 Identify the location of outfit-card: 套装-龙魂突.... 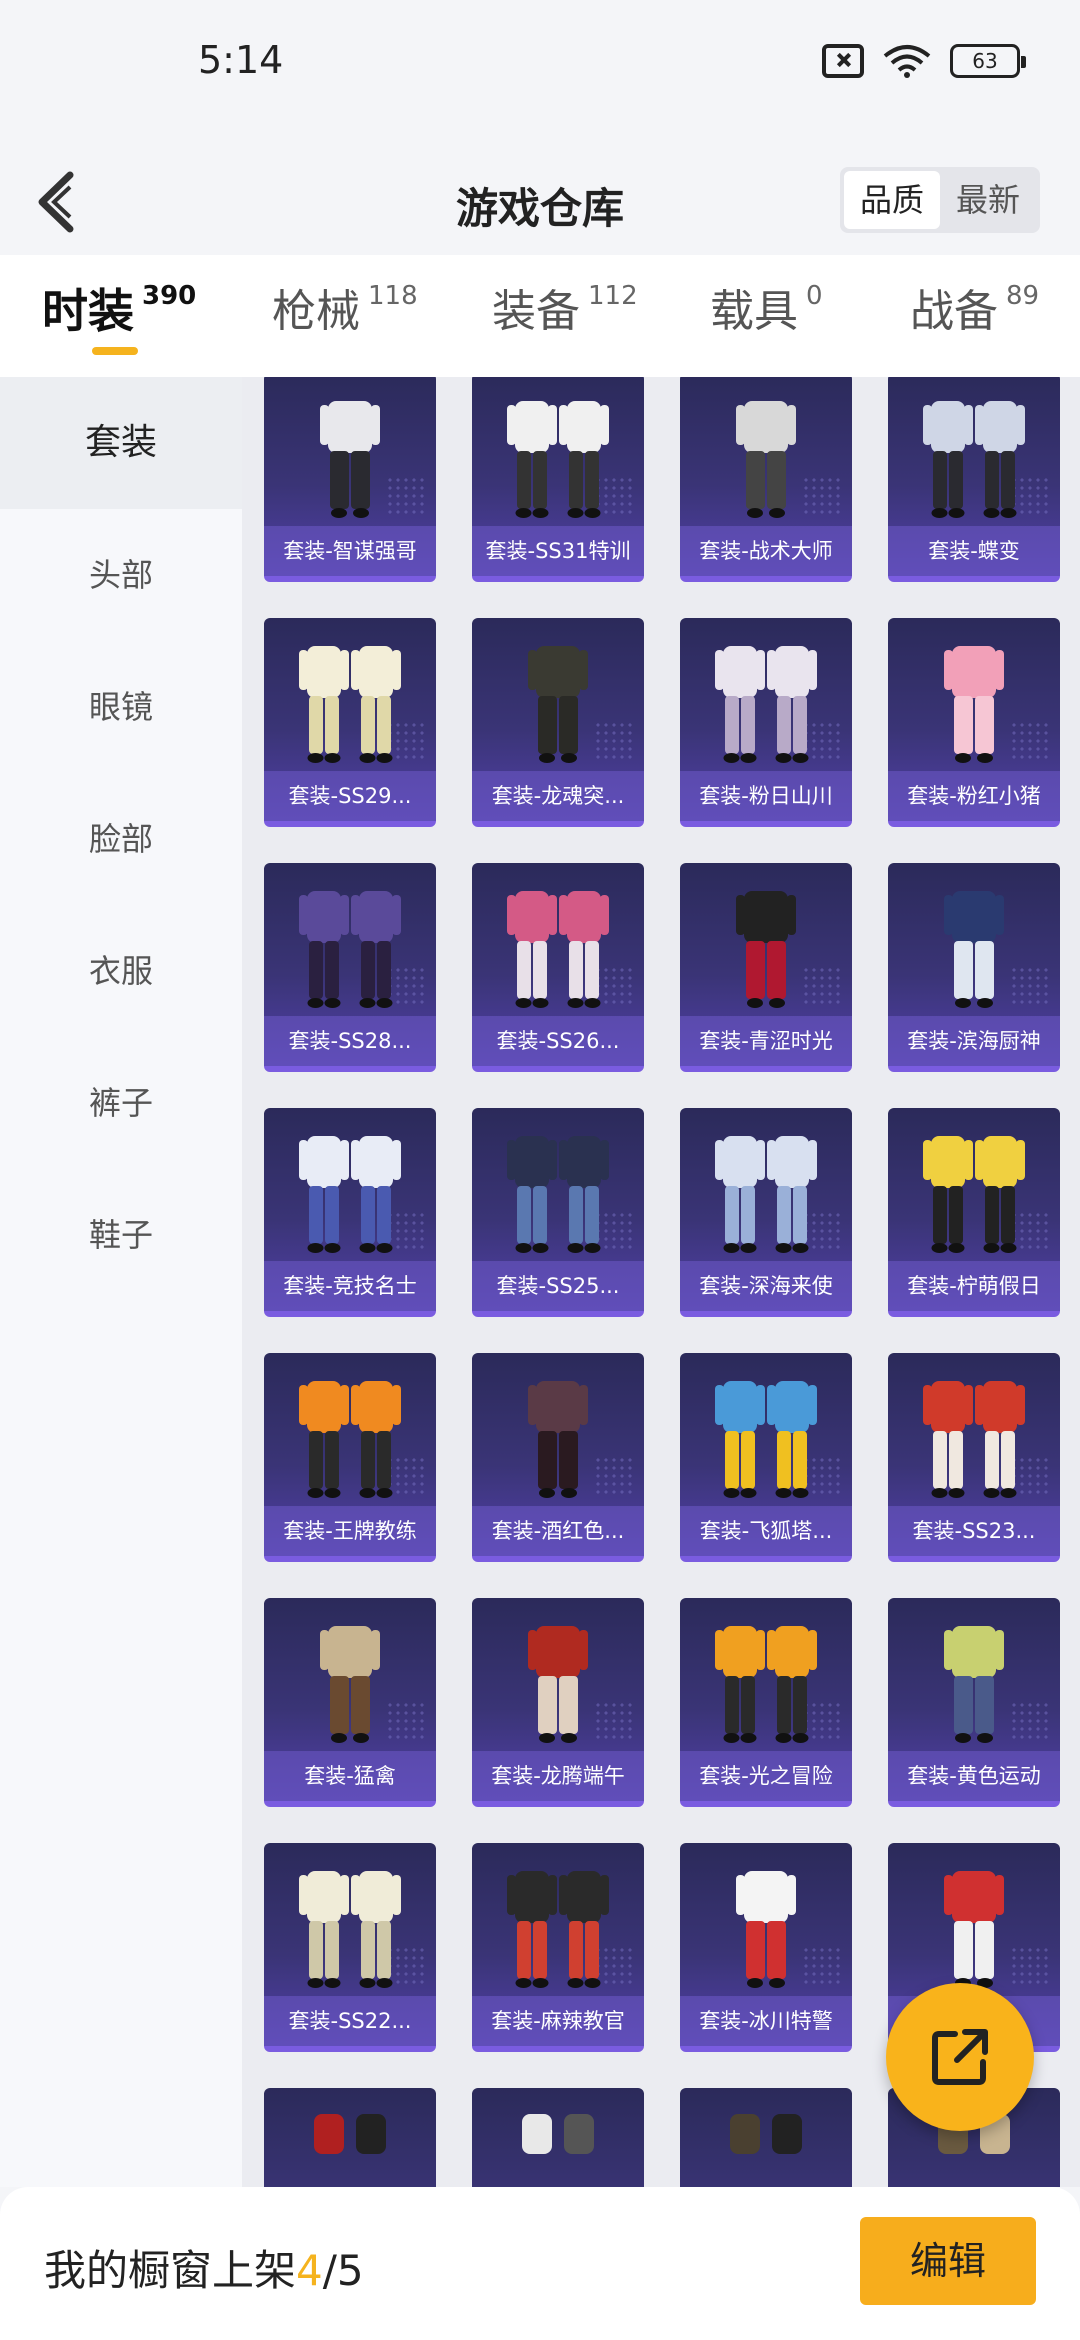
(558, 722).